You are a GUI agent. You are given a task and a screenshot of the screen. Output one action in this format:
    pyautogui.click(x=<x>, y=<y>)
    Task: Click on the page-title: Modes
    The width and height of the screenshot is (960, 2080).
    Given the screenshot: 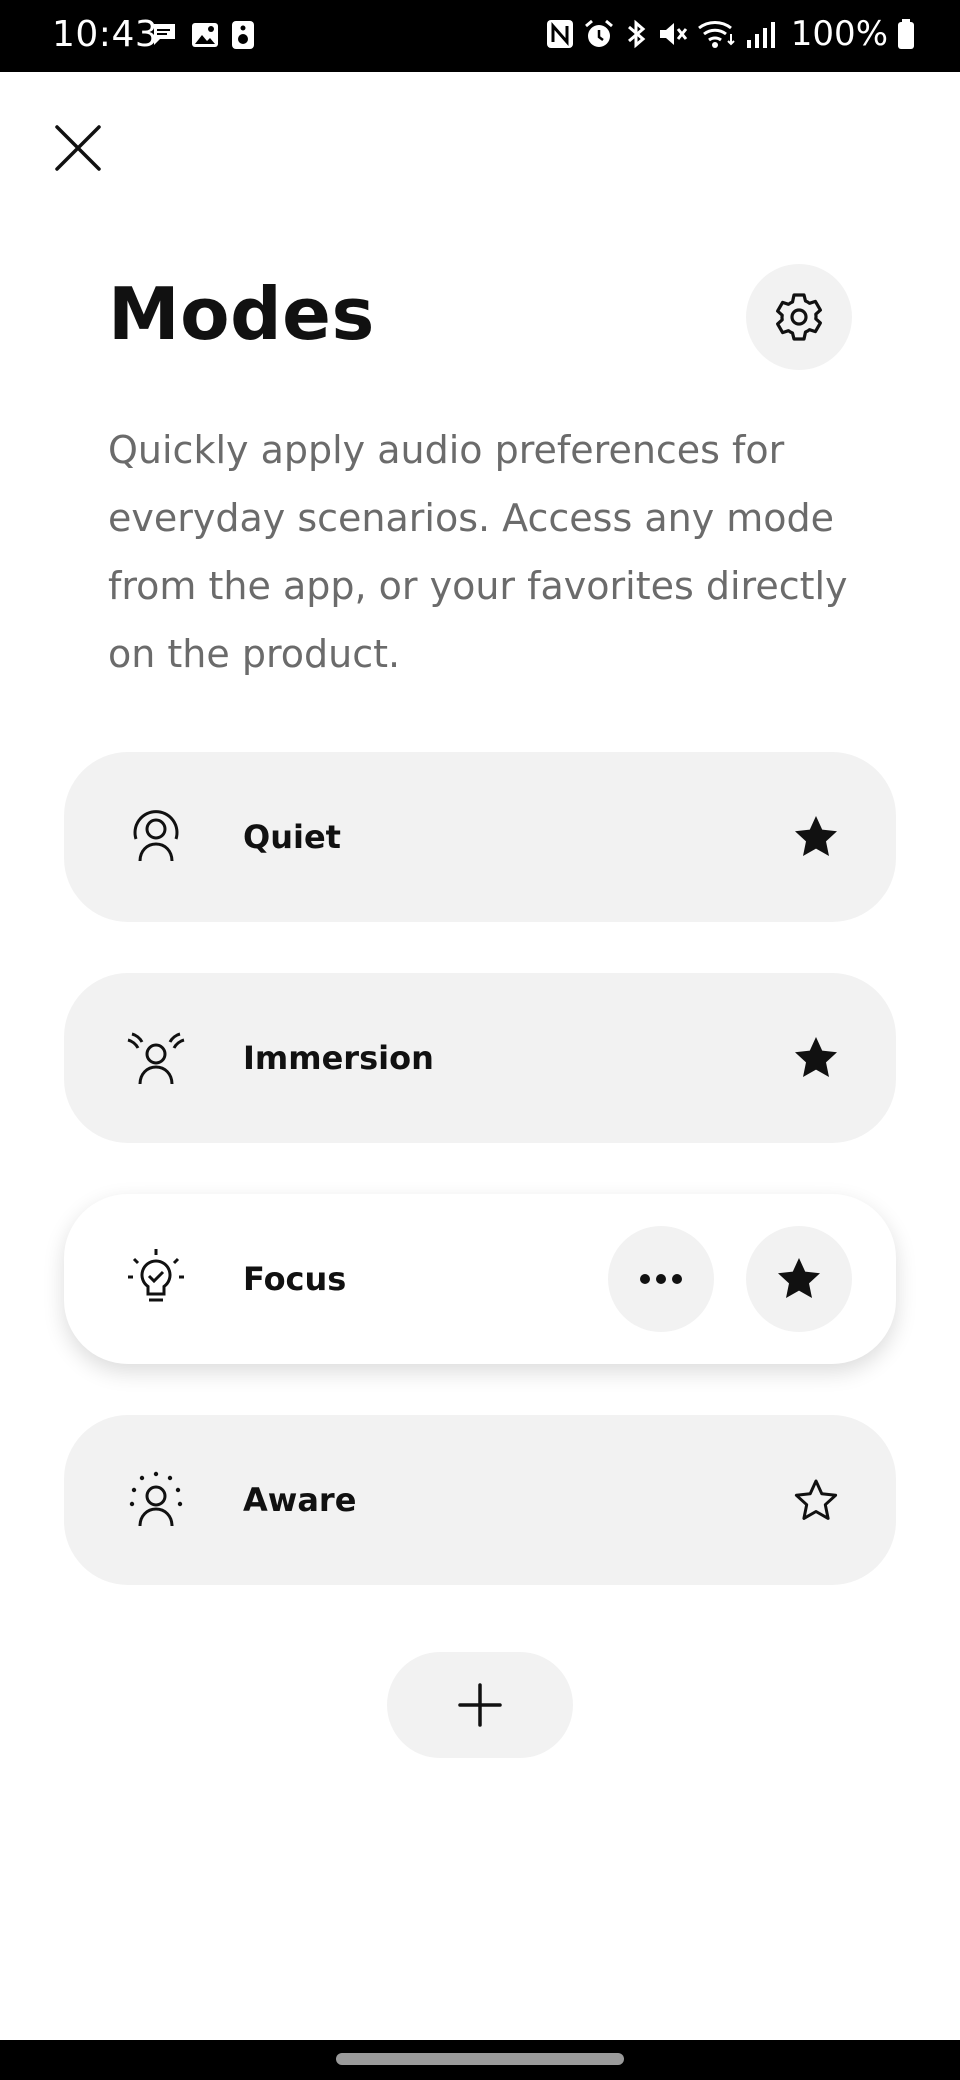 What is the action you would take?
    pyautogui.click(x=241, y=314)
    